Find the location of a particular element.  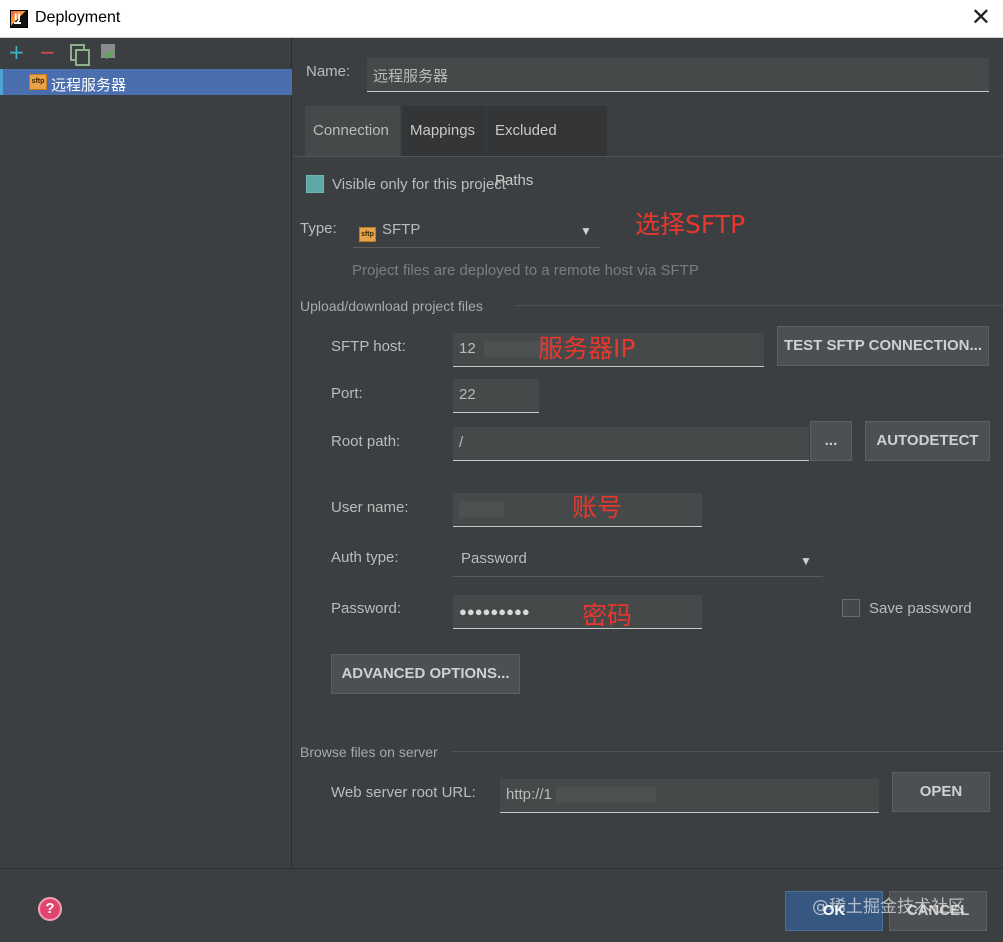

auth-type-dropdown: Password is located at coordinates (638, 560).